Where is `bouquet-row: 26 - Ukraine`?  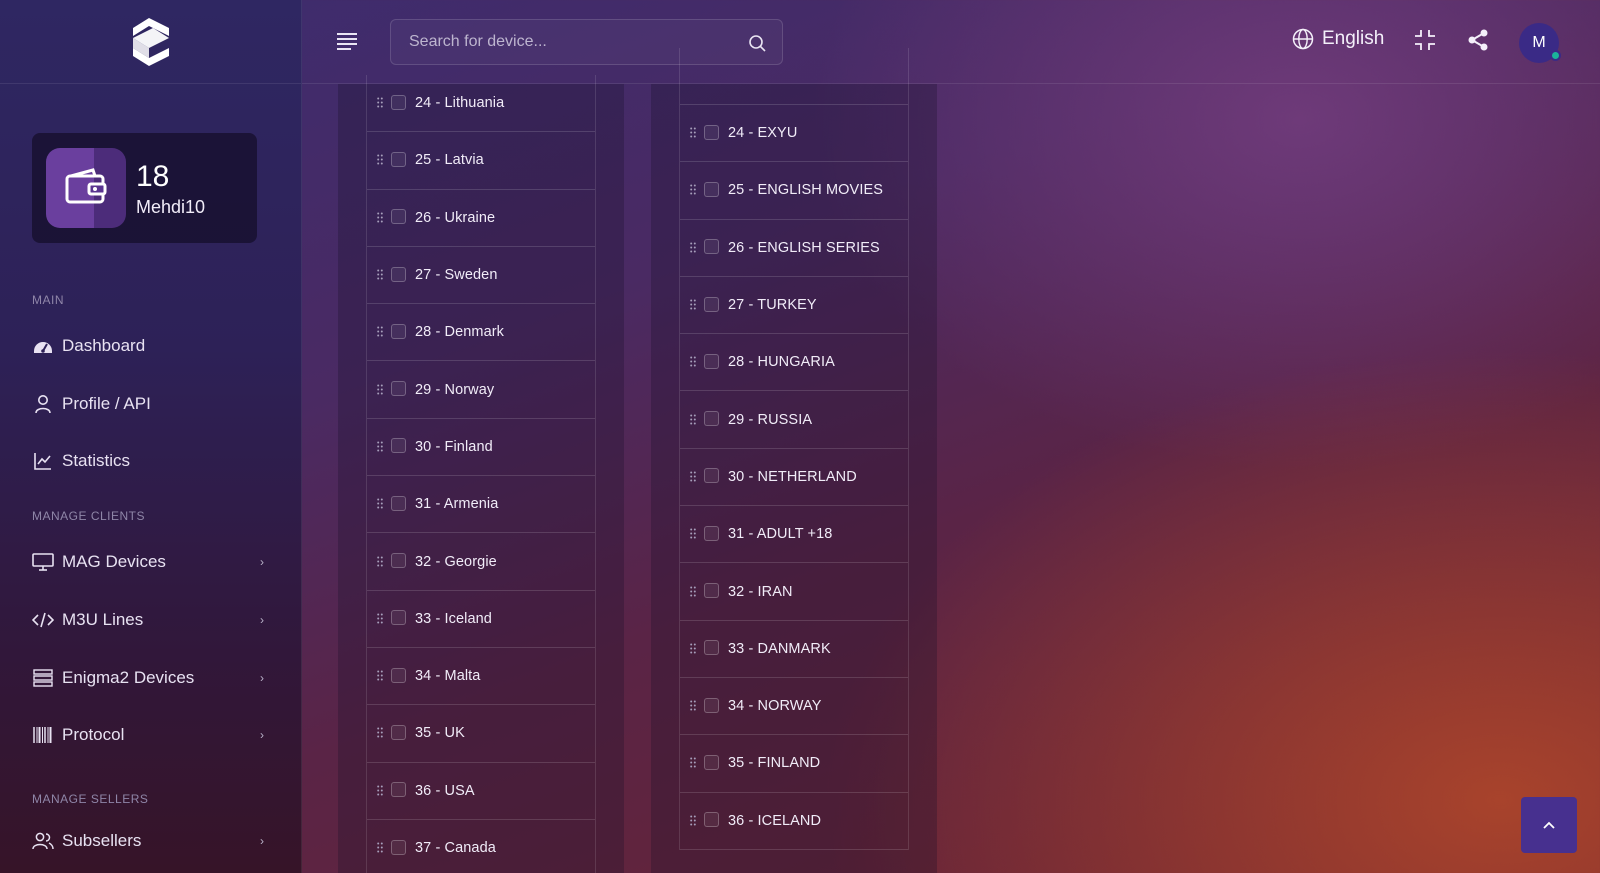 bouquet-row: 26 - Ukraine is located at coordinates (481, 218).